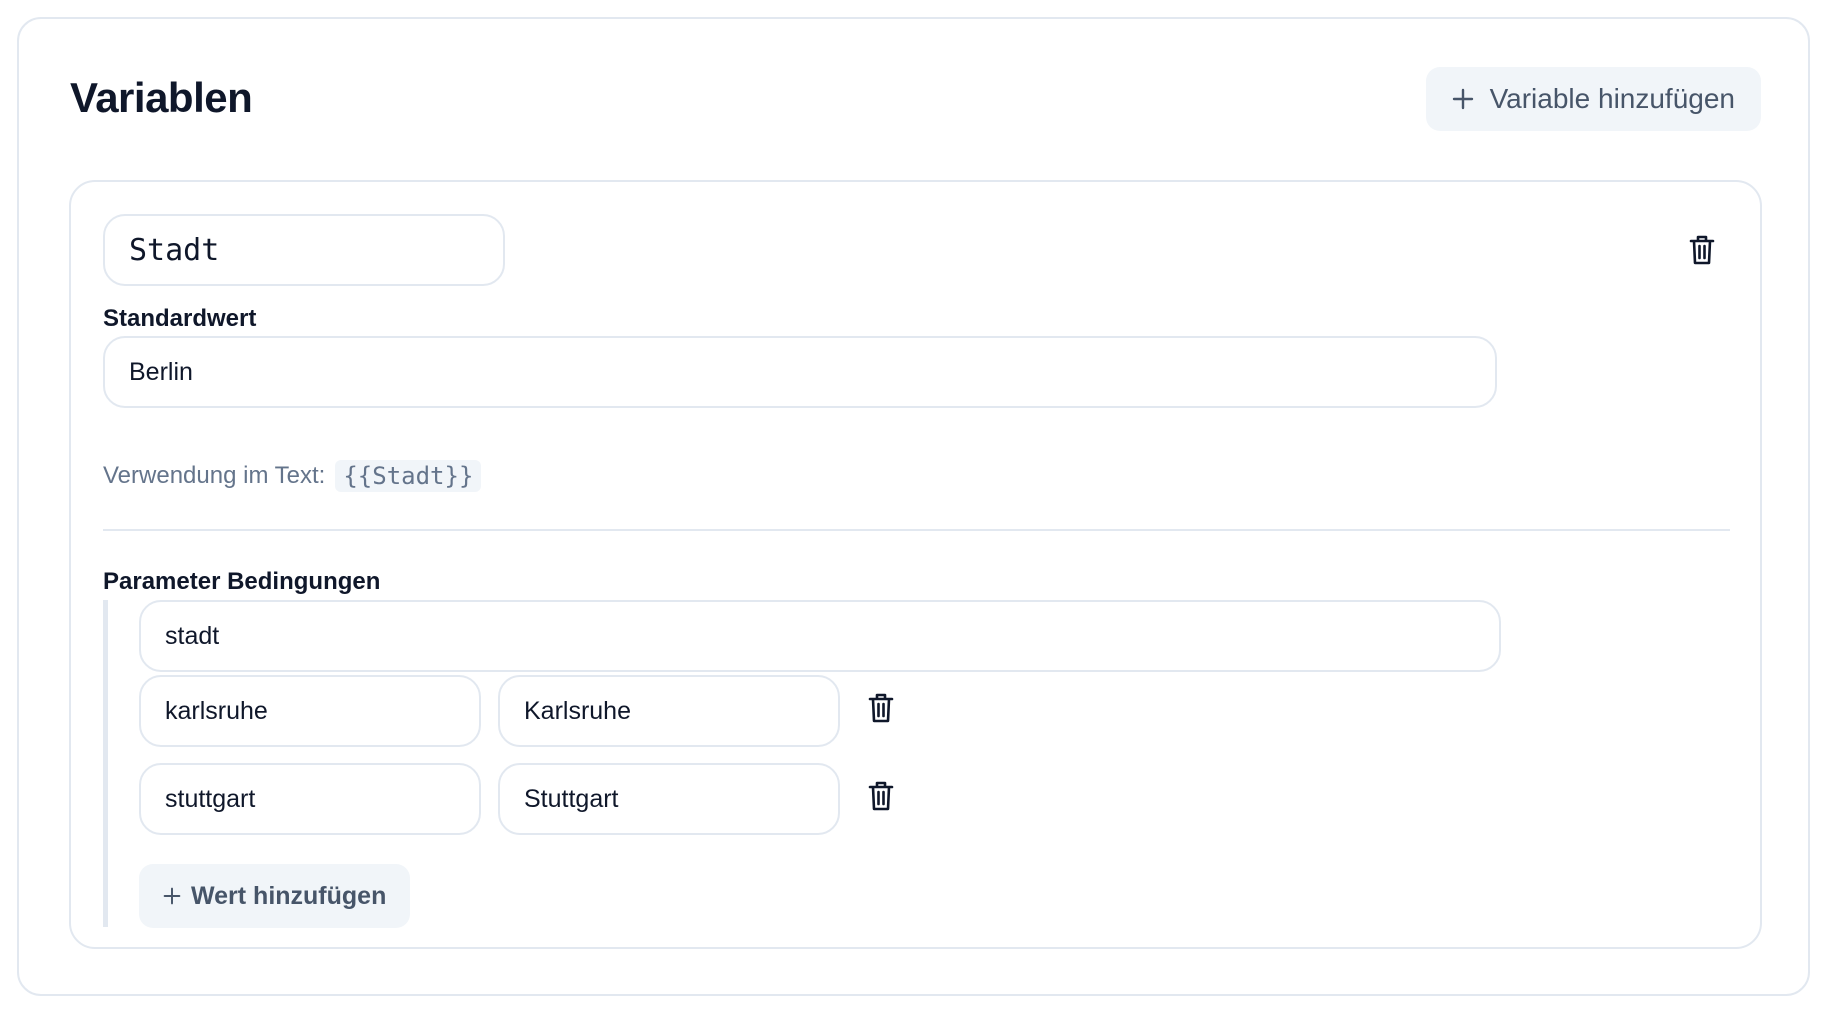 The image size is (1828, 1012). Describe the element at coordinates (214, 475) in the screenshot. I see `usage-label: Verwendung im Text:` at that location.